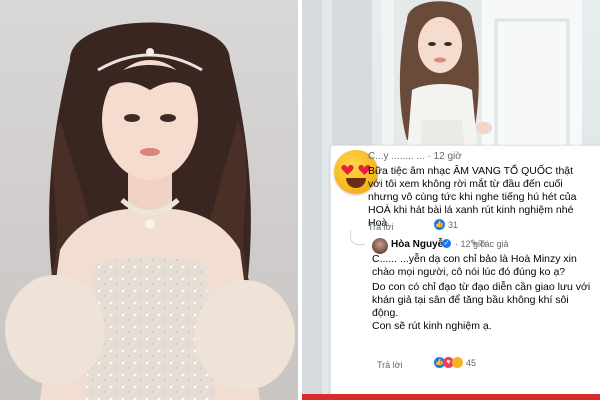 The image size is (600, 400). Describe the element at coordinates (439, 224) in the screenshot. I see `like-reaction-icon: 👍` at that location.